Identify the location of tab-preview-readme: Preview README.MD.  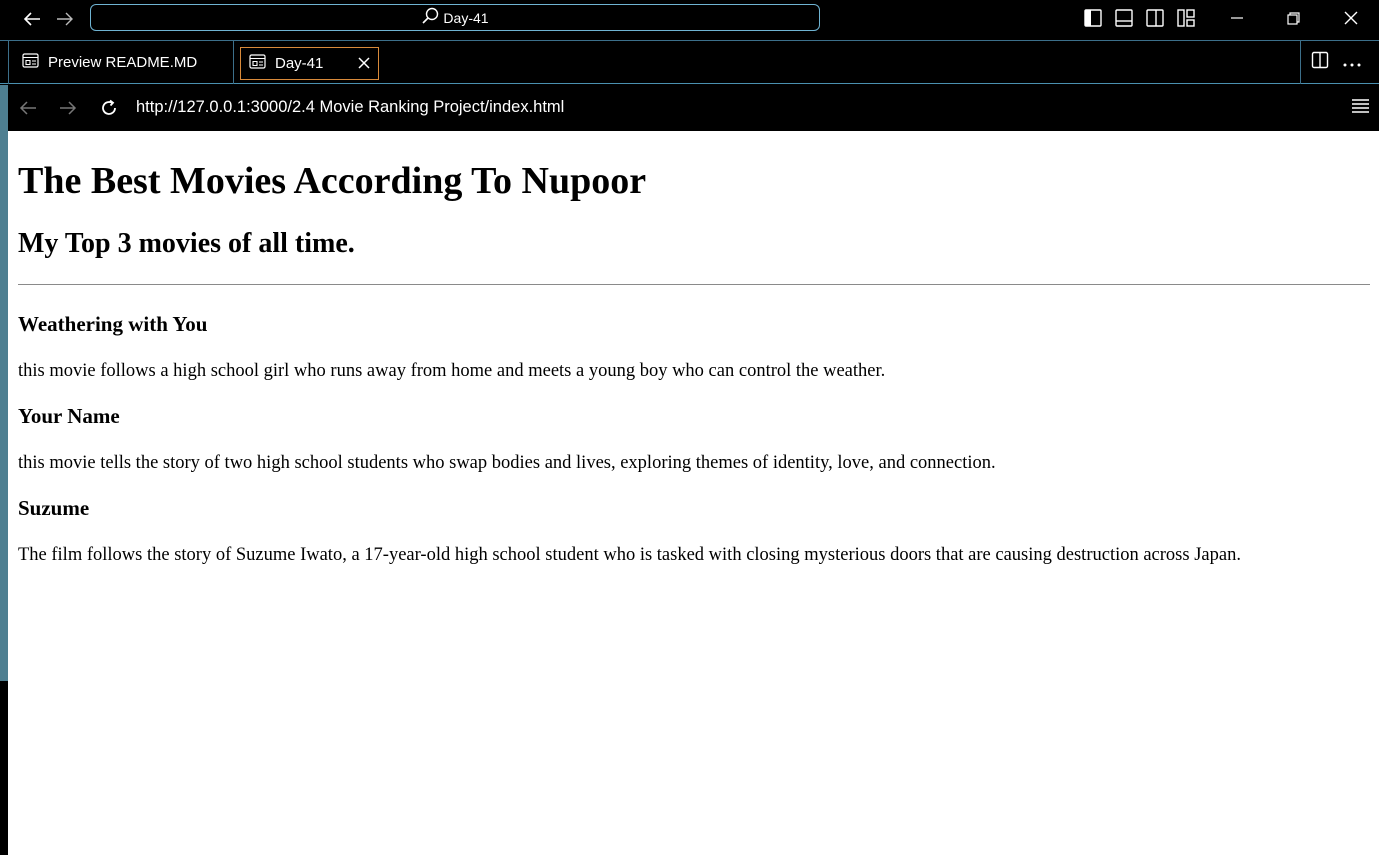
(121, 62).